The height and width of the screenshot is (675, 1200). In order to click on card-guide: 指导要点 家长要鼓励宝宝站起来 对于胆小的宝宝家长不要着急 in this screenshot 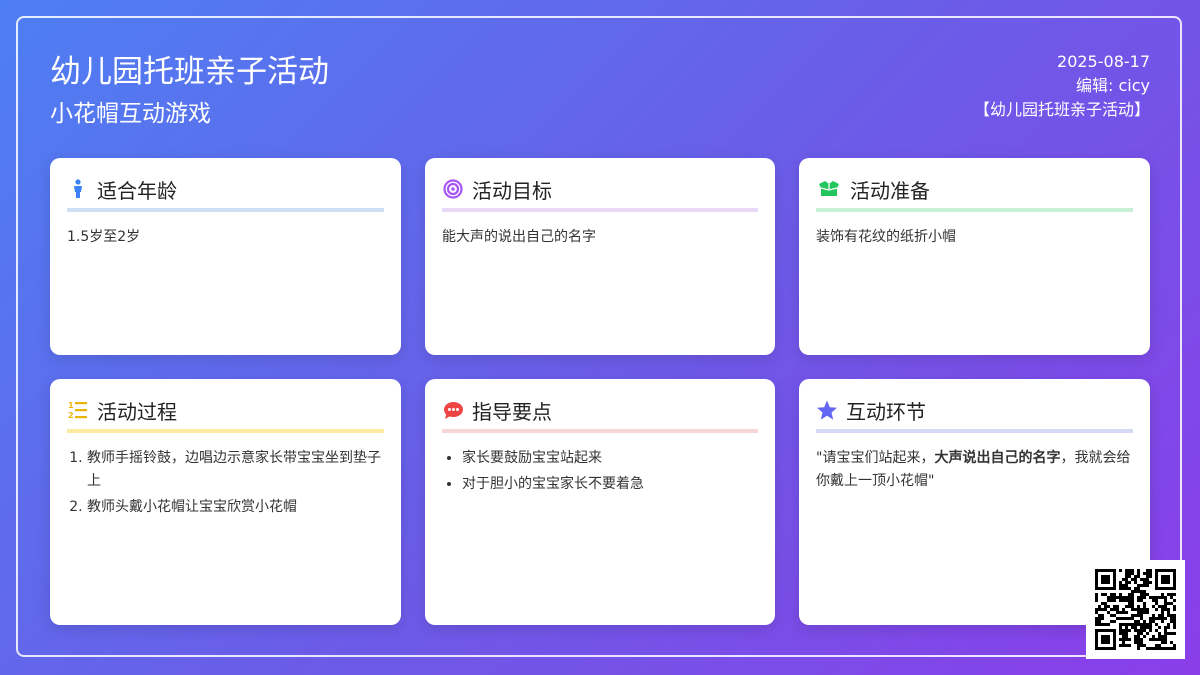, I will do `click(600, 502)`.